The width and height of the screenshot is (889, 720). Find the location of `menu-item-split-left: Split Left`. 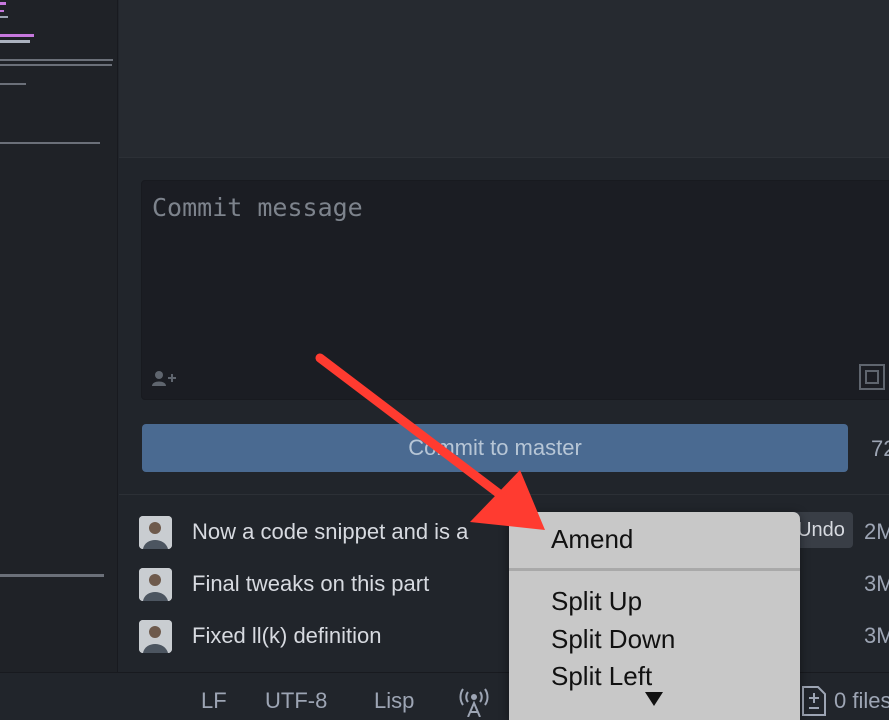

menu-item-split-left: Split Left is located at coordinates (601, 676).